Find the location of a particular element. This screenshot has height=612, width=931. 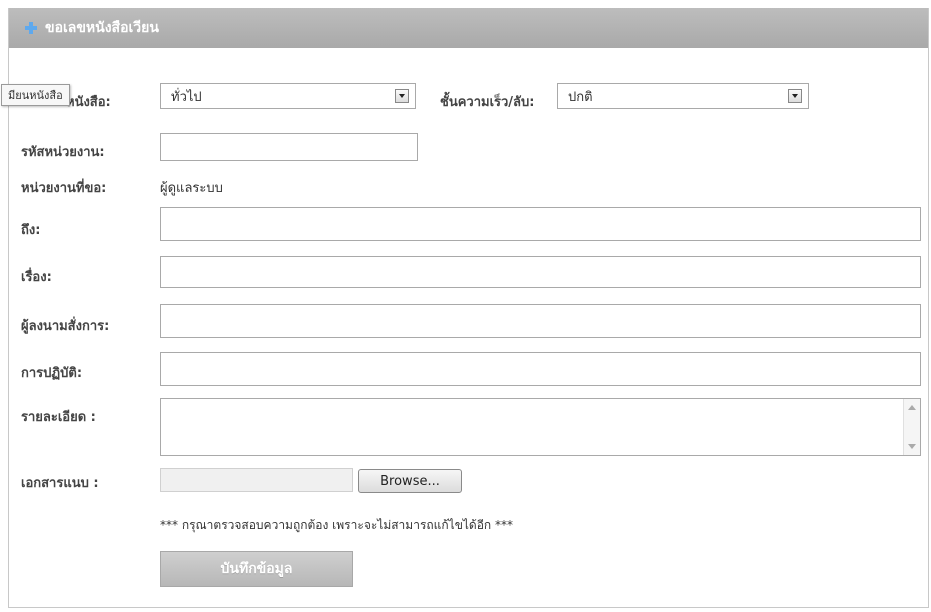

unit-code-input is located at coordinates (289, 147).